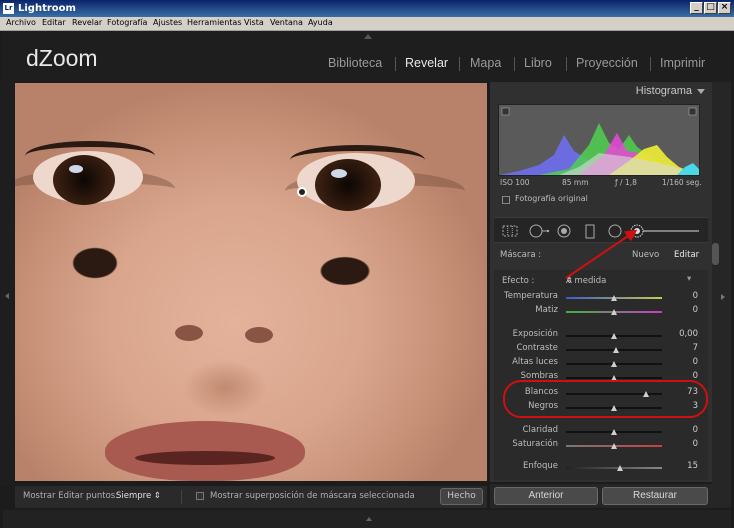 The width and height of the screenshot is (734, 528). I want to click on menu-ayuda: Ayuda, so click(320, 22).